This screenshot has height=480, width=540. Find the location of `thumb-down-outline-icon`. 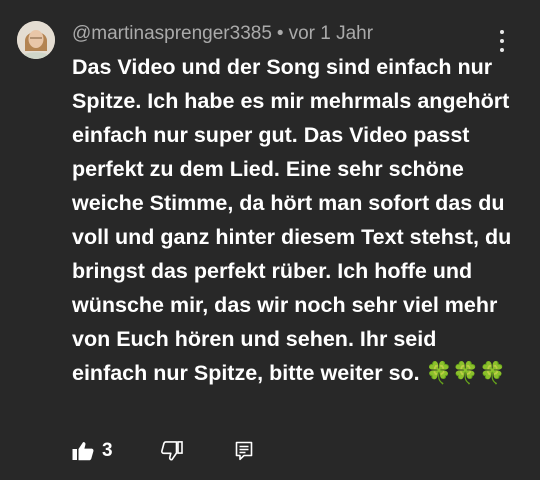

thumb-down-outline-icon is located at coordinates (171, 451).